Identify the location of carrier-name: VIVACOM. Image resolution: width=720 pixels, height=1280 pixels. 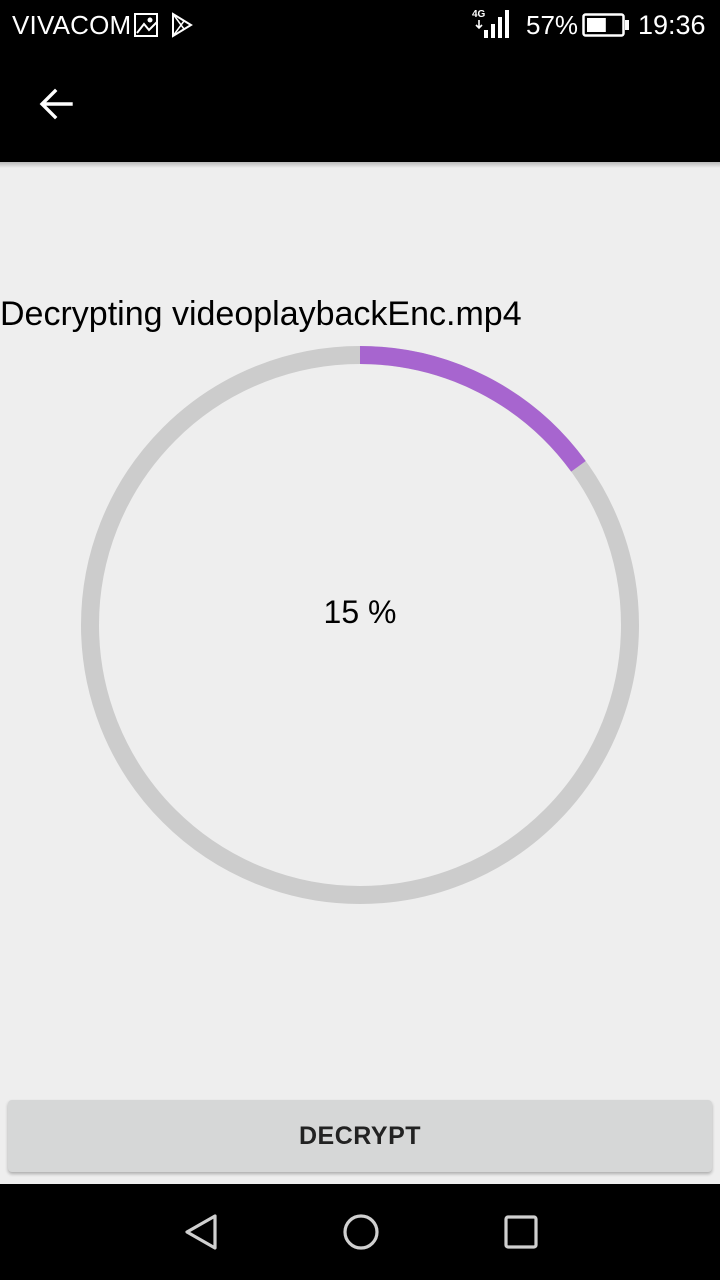
(72, 25).